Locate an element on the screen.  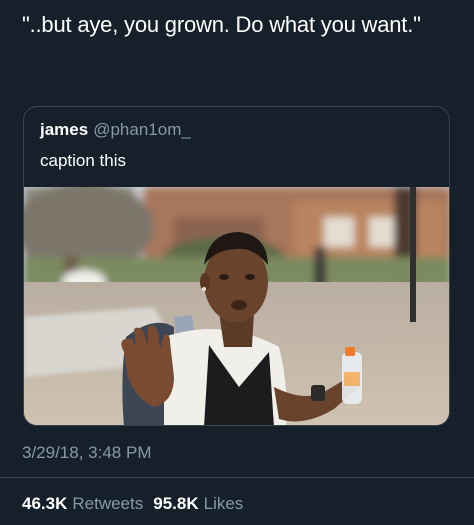
quoted-tweet-text: caption this is located at coordinates (83, 160).